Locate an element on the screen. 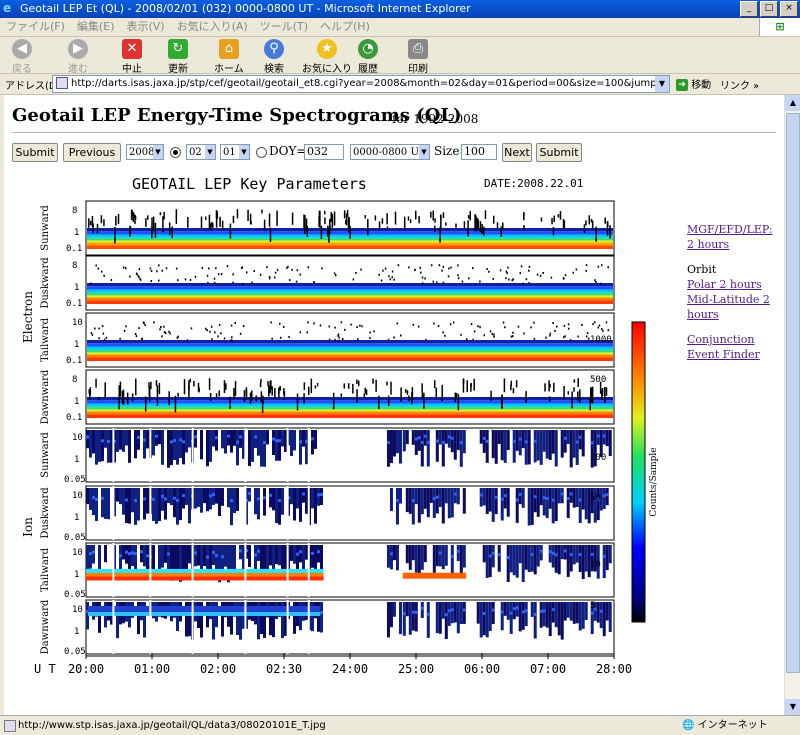 The height and width of the screenshot is (735, 800). day-select: 01 ▼ is located at coordinates (235, 152).